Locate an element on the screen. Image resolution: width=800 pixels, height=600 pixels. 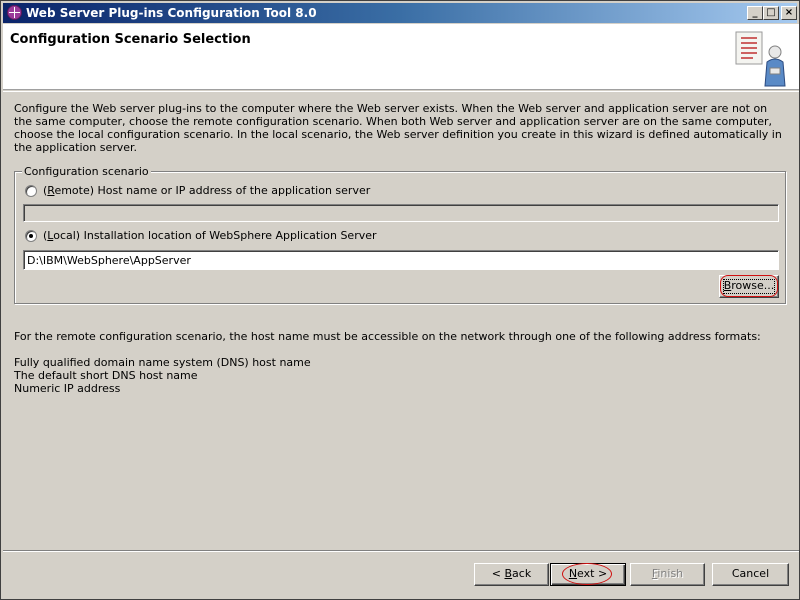
scenario-group-legend: Configuration scenario is located at coordinates (86, 171).